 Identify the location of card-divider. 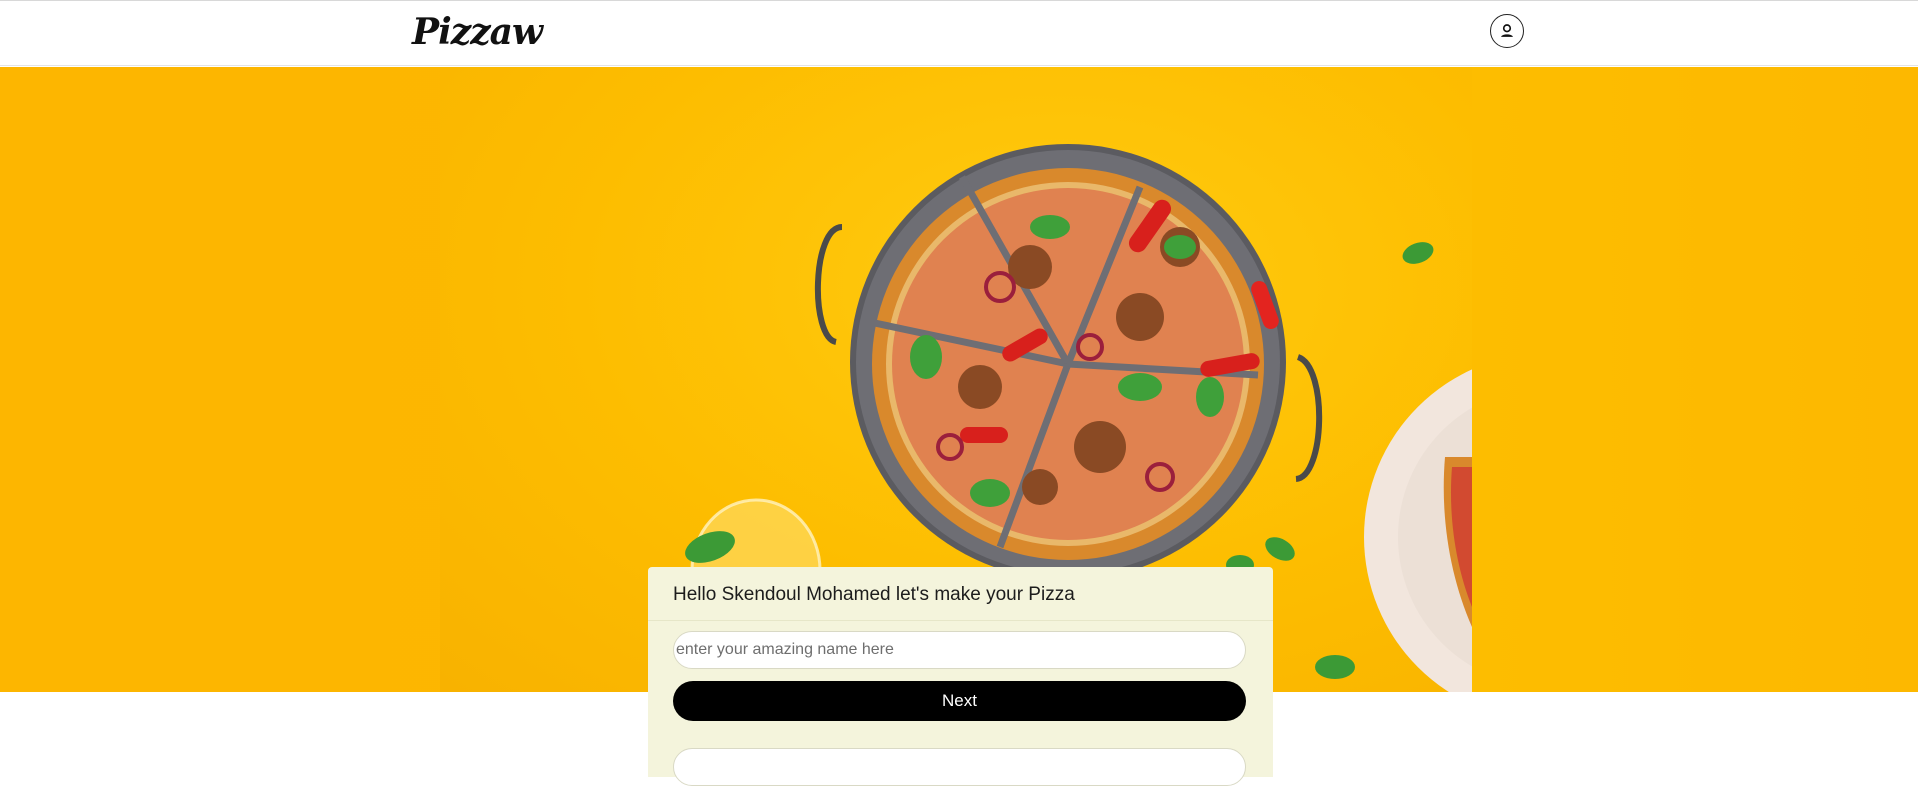
(960, 620).